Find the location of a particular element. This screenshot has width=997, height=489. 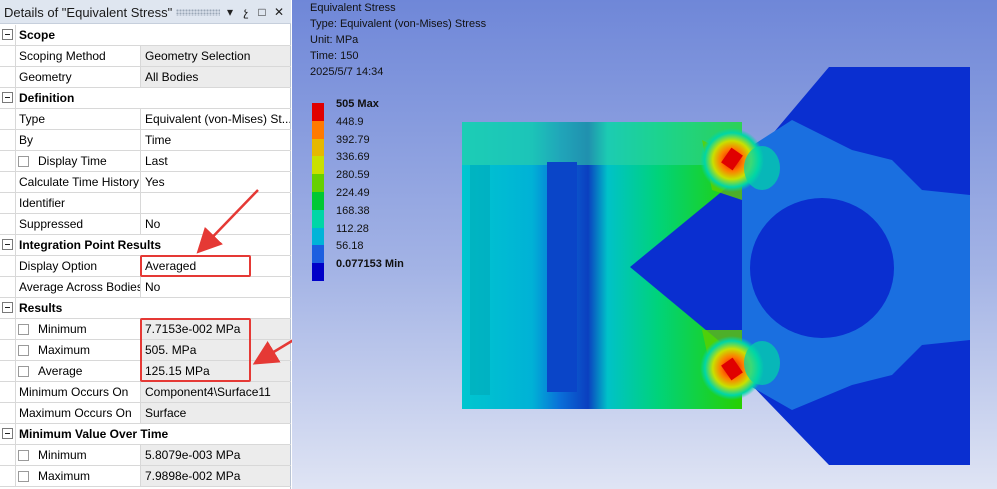

tube-top-face is located at coordinates (602, 143).